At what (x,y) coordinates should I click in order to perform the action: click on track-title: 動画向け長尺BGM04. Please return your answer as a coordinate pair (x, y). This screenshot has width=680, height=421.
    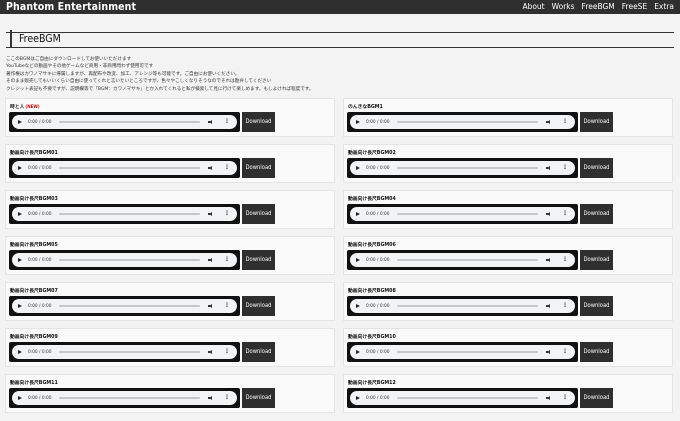
    Looking at the image, I should click on (372, 198).